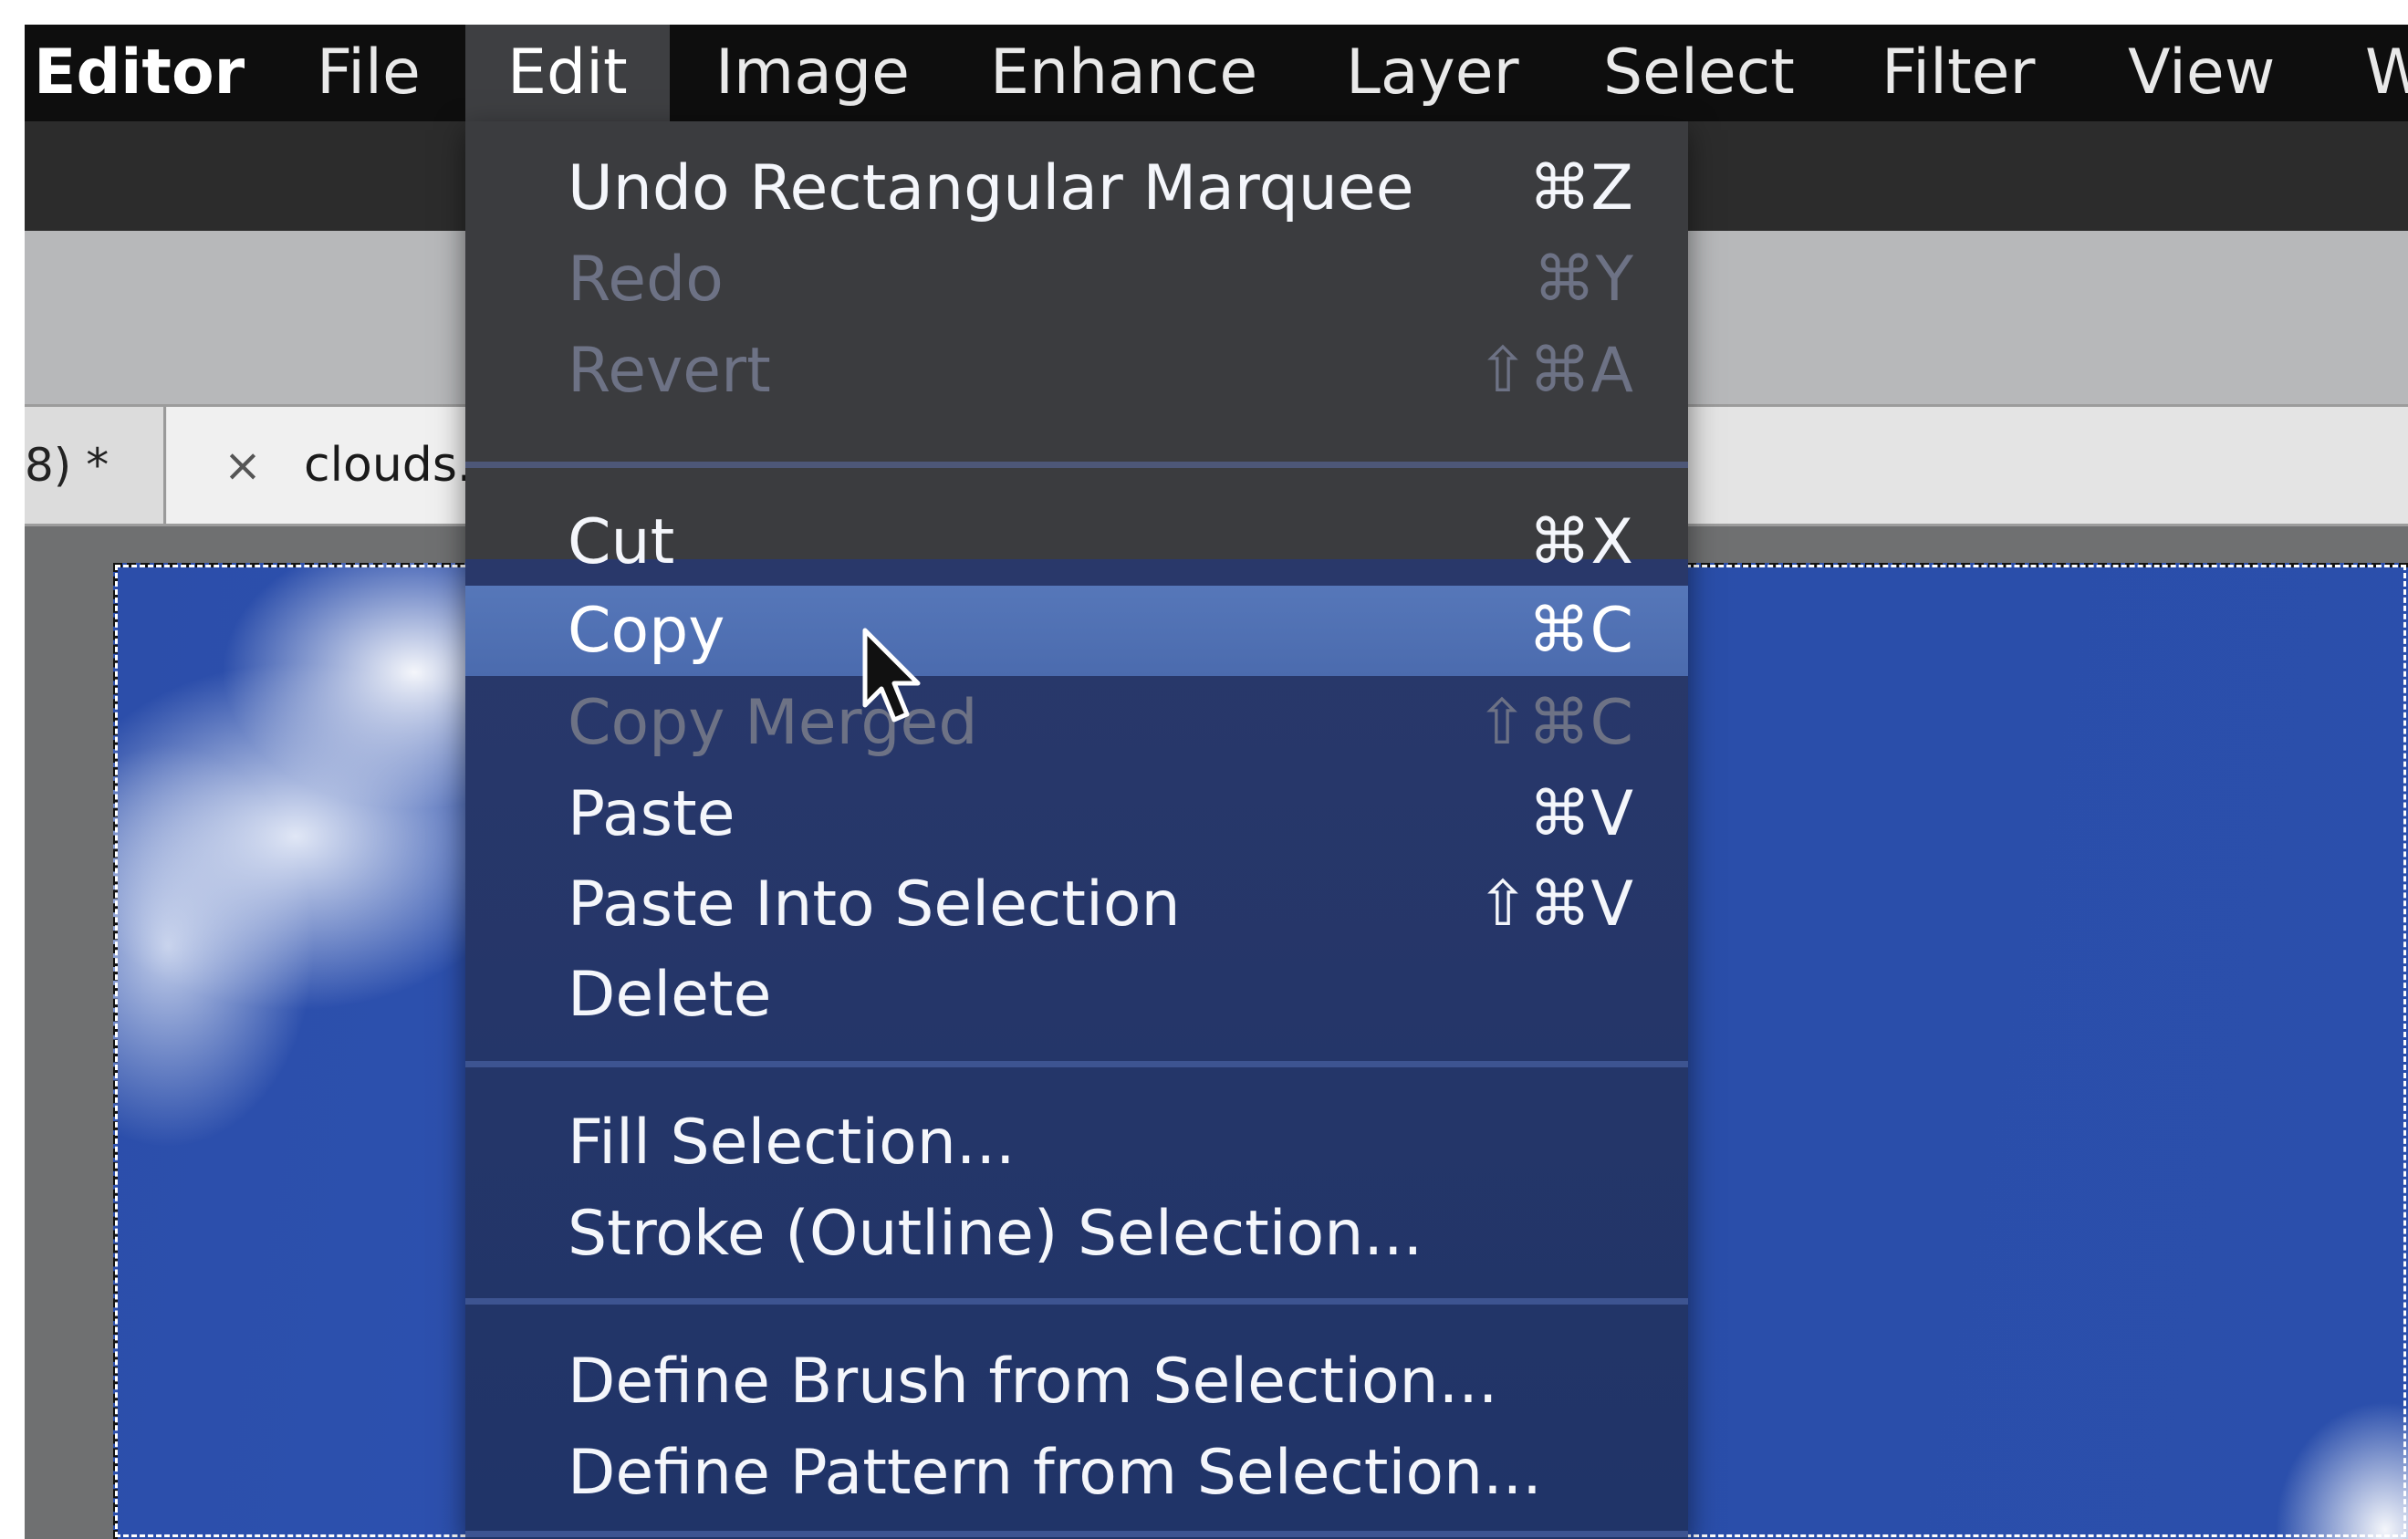 This screenshot has height=1539, width=2408. What do you see at coordinates (1432, 73) in the screenshot?
I see `menu-layer: Layer` at bounding box center [1432, 73].